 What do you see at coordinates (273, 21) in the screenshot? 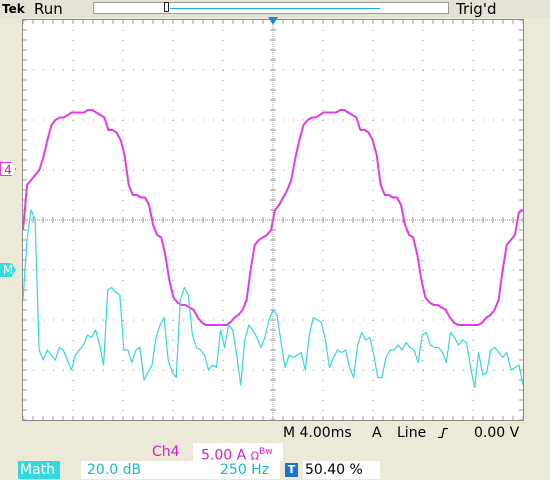
I see `trigger-position-marker` at bounding box center [273, 21].